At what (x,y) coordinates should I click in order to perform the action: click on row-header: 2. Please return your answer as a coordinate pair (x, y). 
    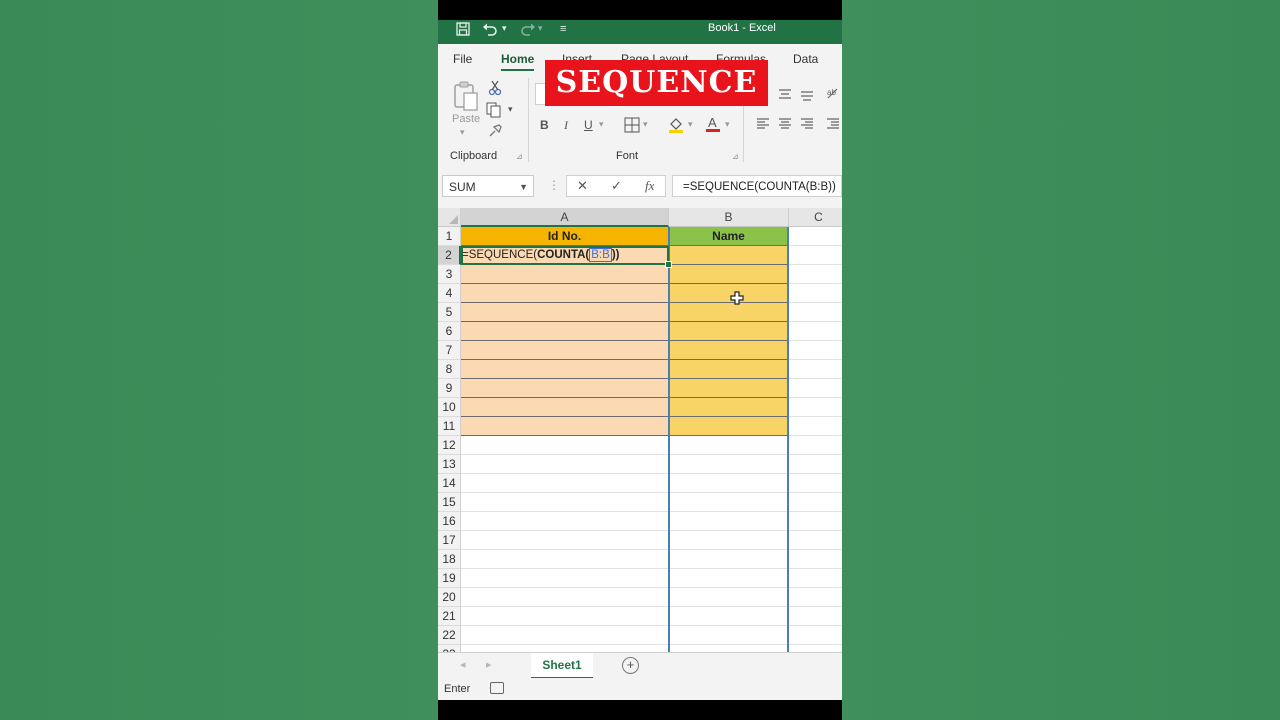
    Looking at the image, I should click on (449, 255).